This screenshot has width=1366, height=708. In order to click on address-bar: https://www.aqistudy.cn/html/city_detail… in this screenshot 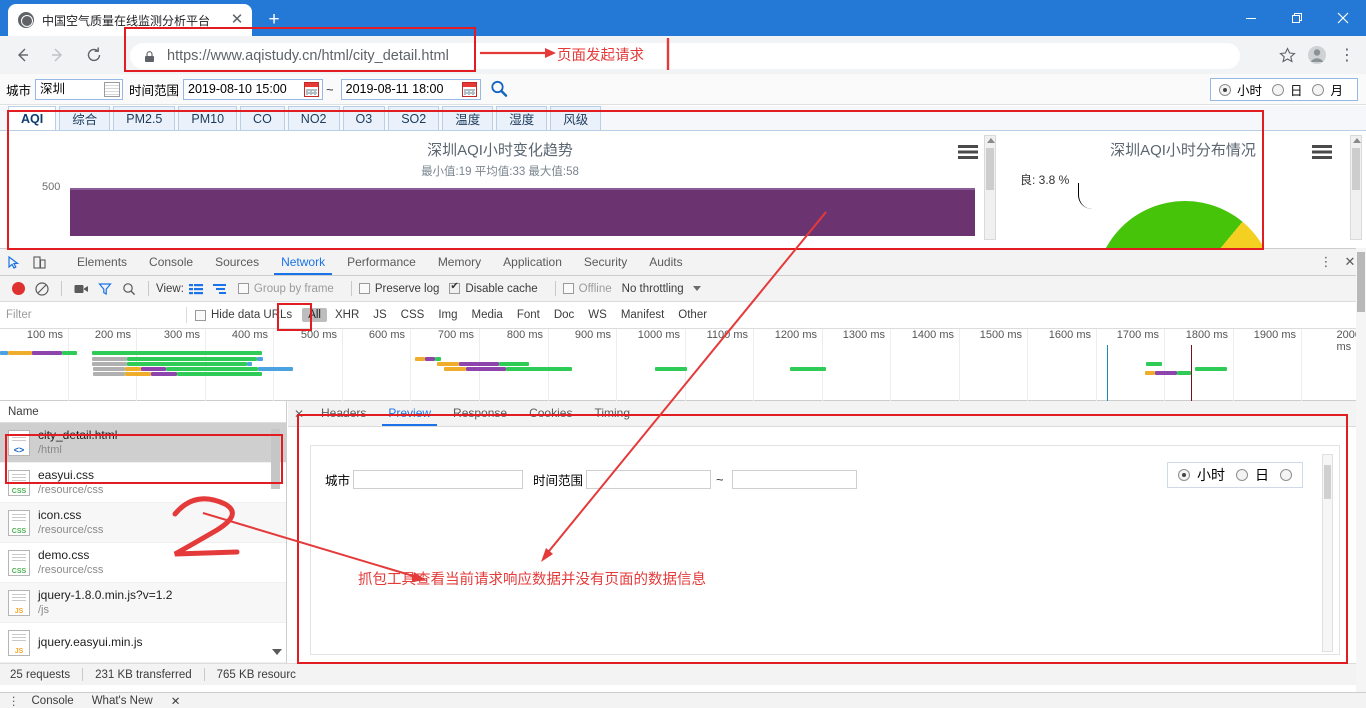, I will do `click(685, 56)`.